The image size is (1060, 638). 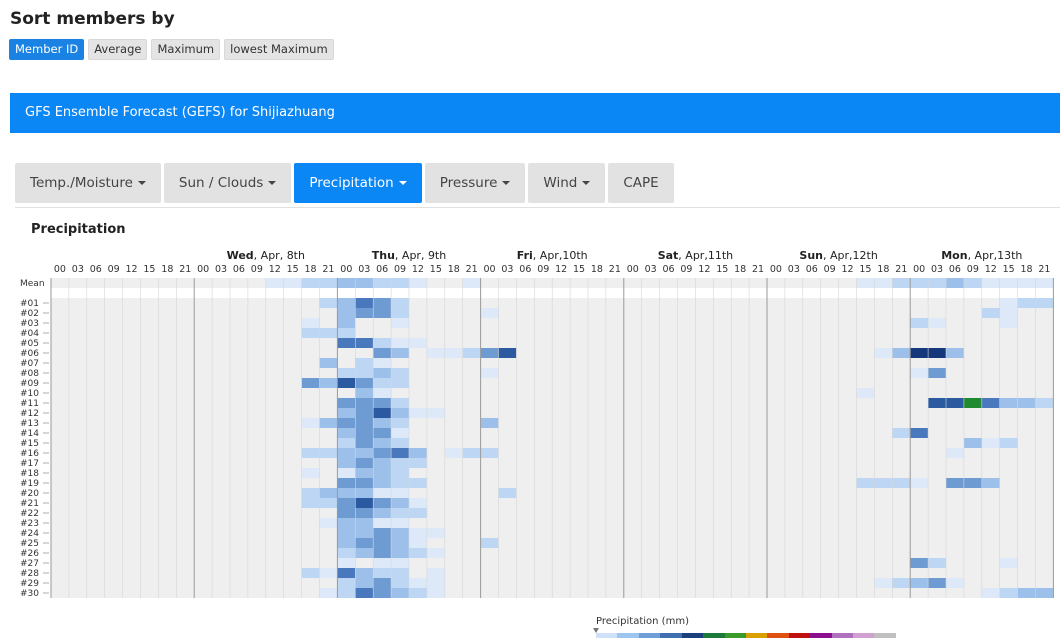 I want to click on caret-down-icon, so click(x=141, y=183).